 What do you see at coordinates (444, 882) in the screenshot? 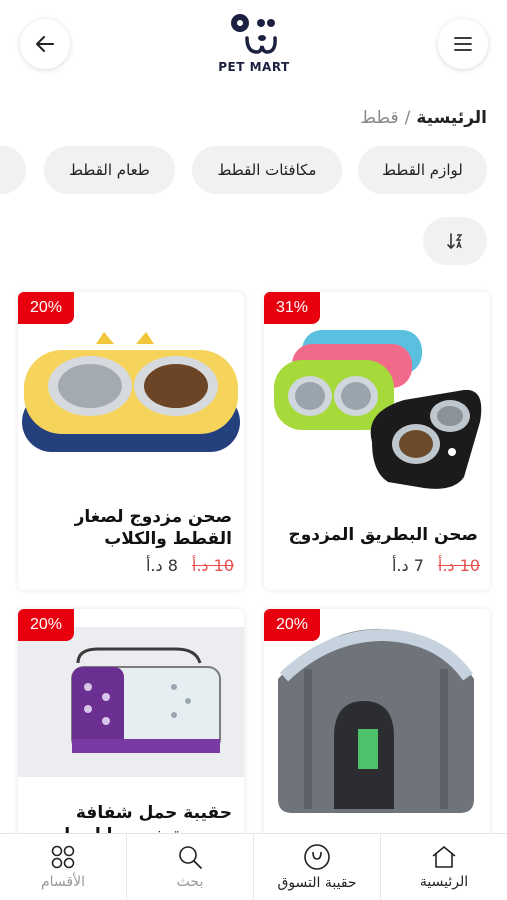
I see `nav-label: الرئيسية` at bounding box center [444, 882].